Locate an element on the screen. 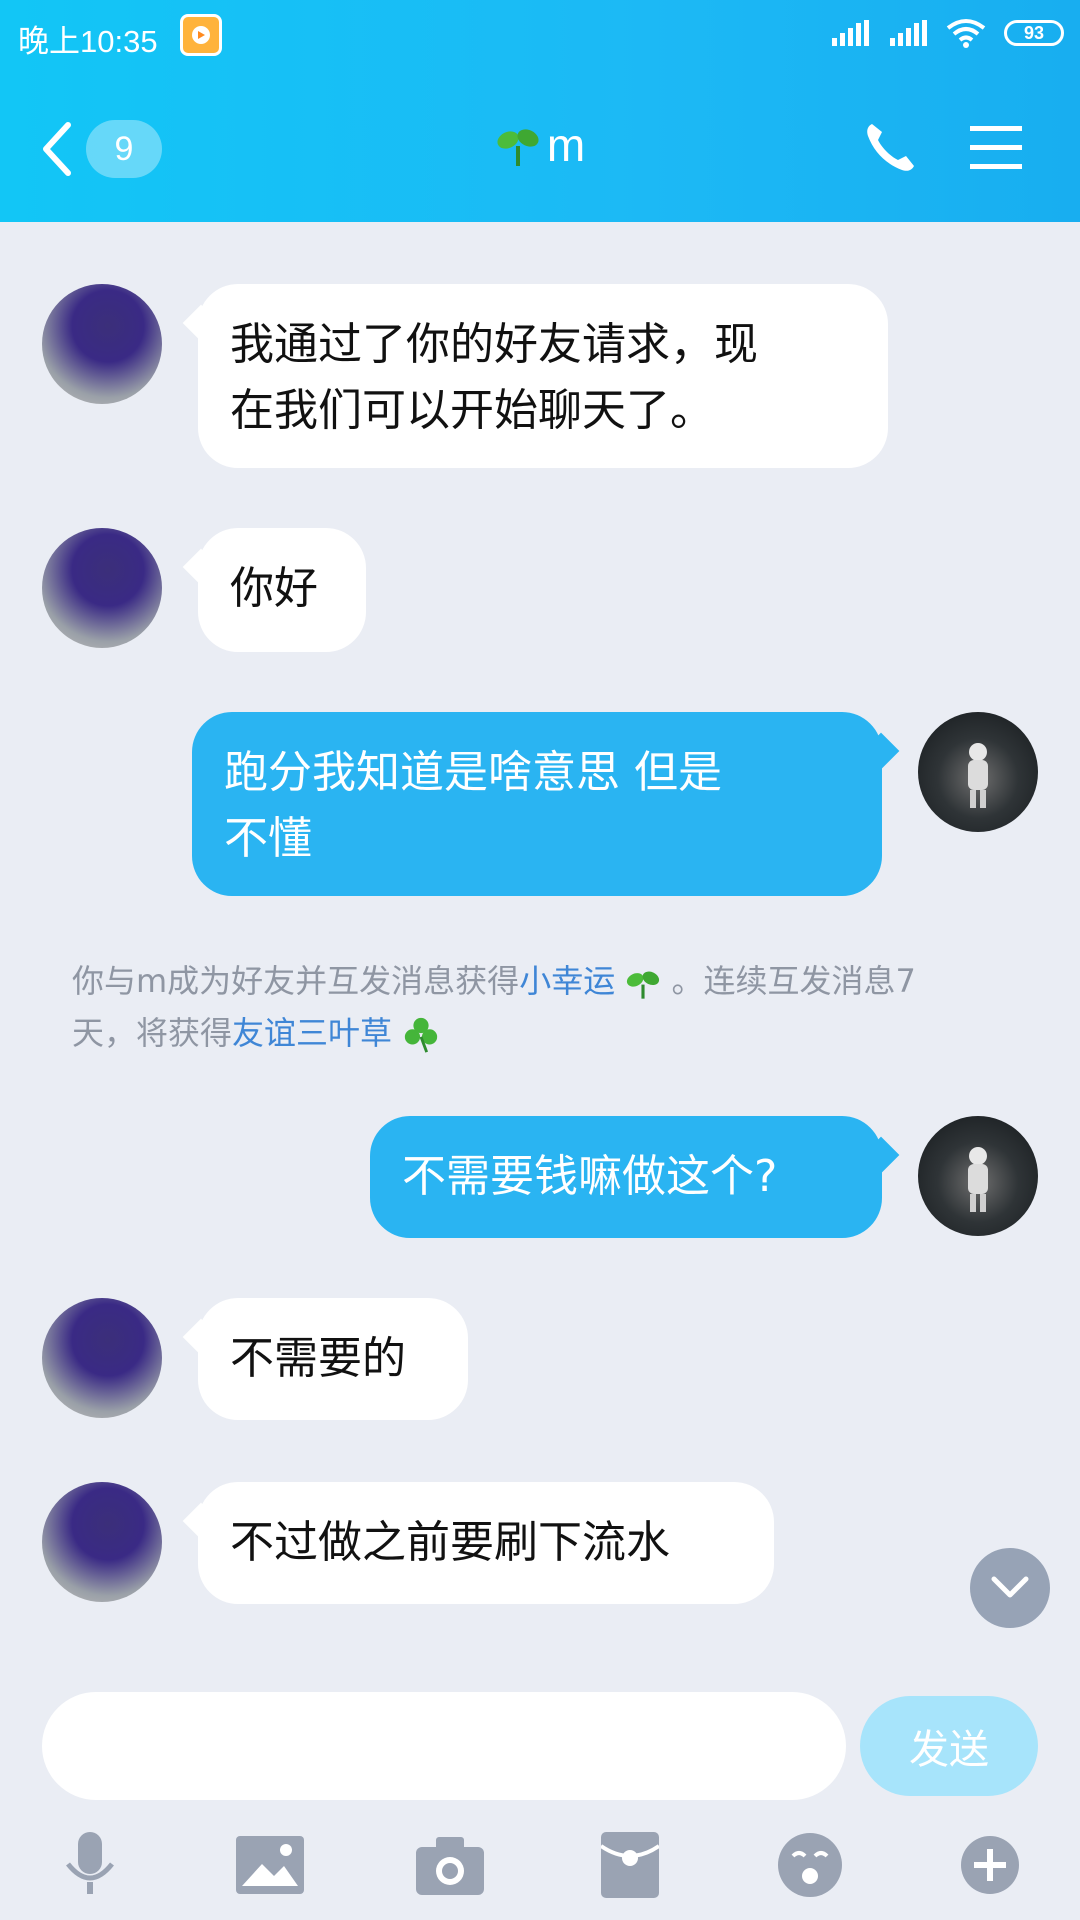 Image resolution: width=1080 pixels, height=1920 pixels. camera-button is located at coordinates (450, 1865).